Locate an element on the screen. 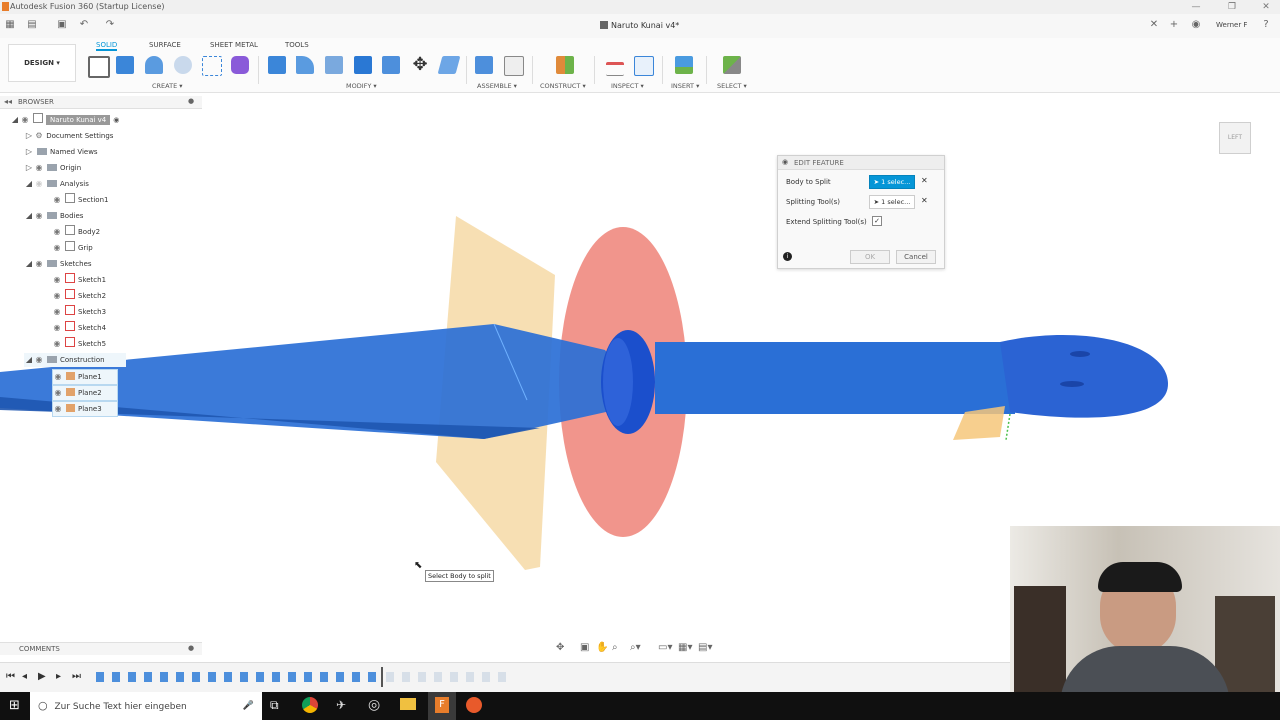 The height and width of the screenshot is (721, 1280). ring-pommel is located at coordinates (1084, 376).